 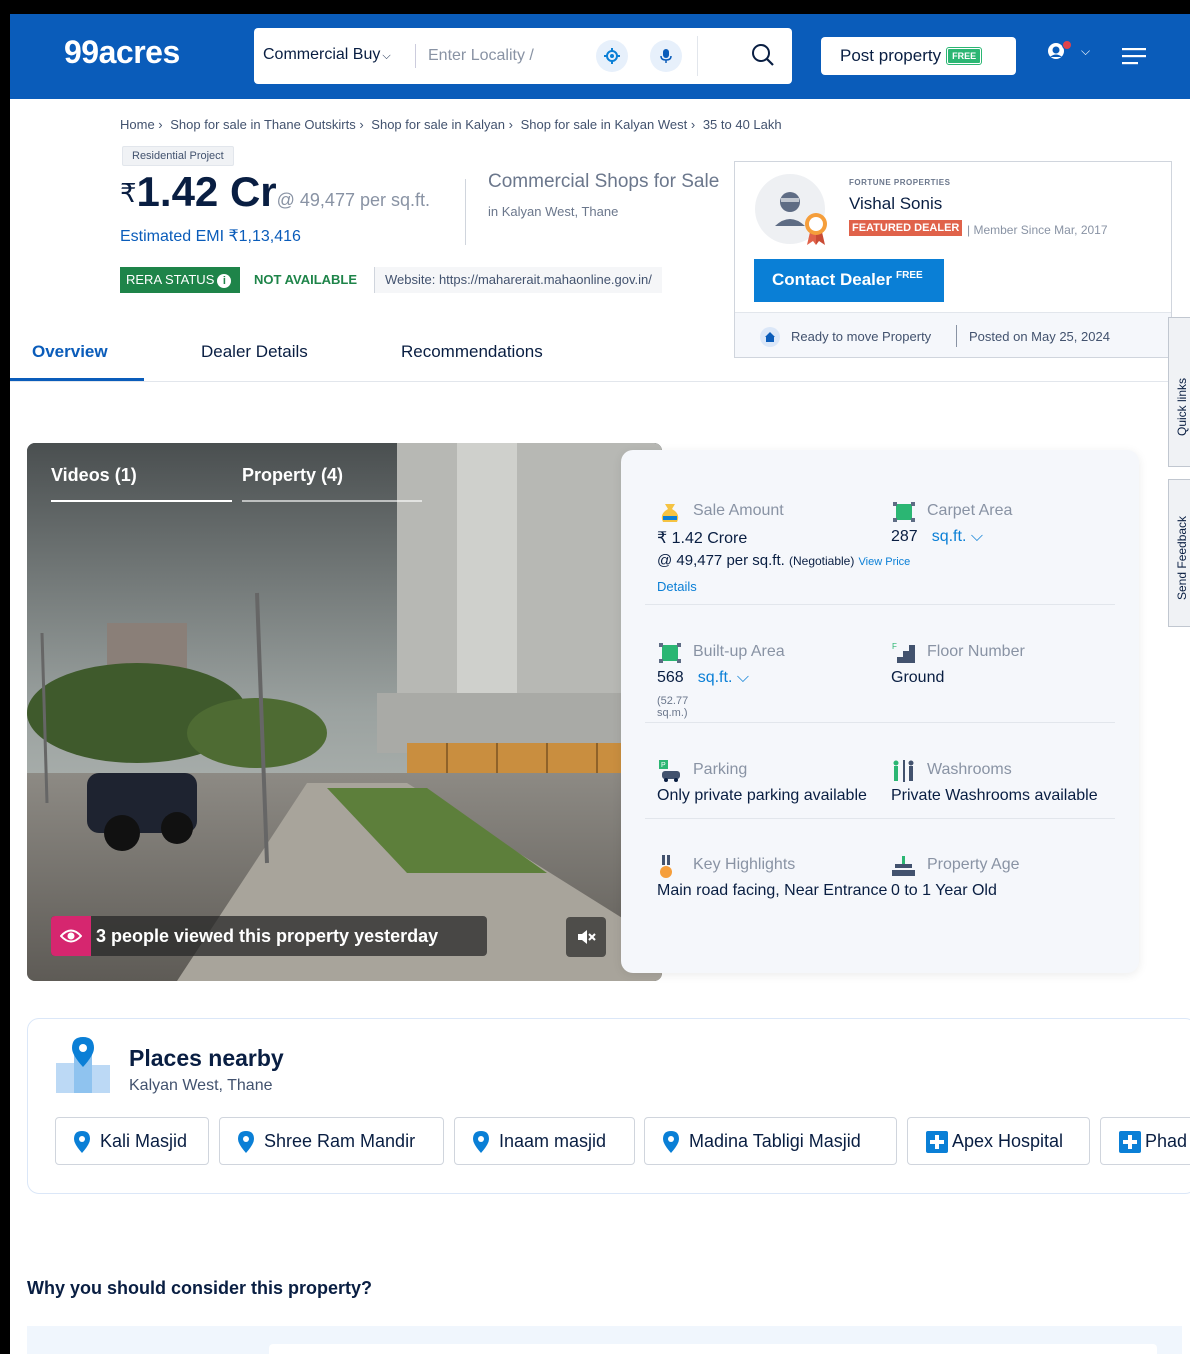 What do you see at coordinates (900, 182) in the screenshot?
I see `dealer-company: FORTUNE PROPERTIES` at bounding box center [900, 182].